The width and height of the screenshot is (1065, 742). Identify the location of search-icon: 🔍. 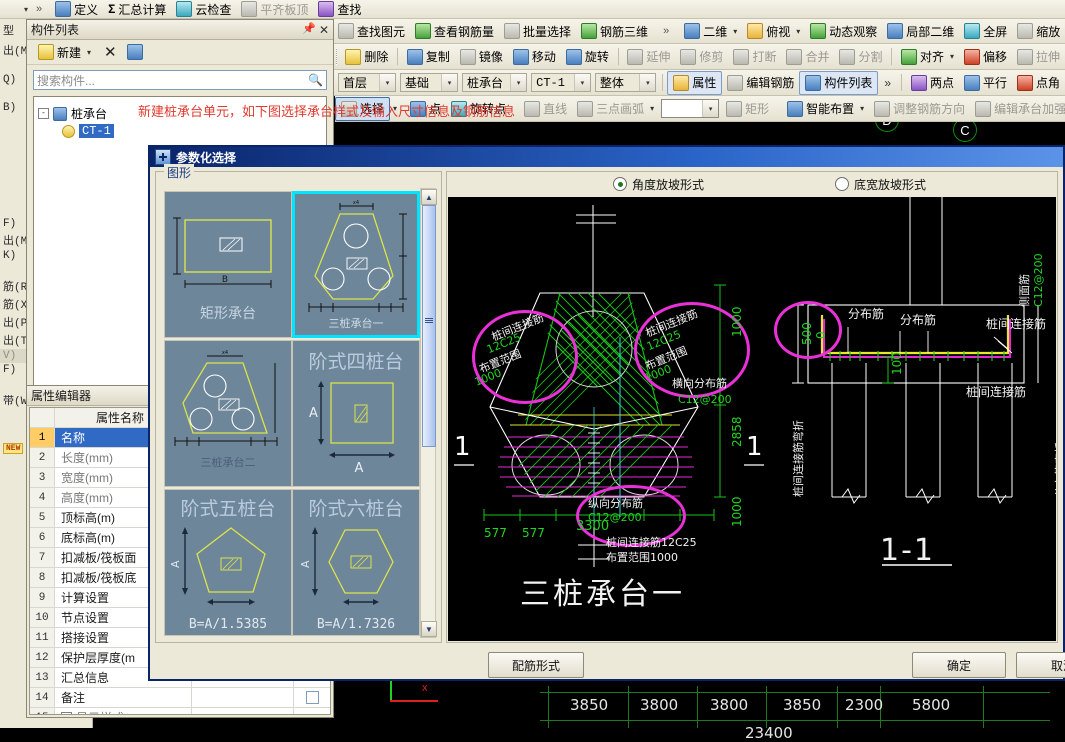
(315, 80).